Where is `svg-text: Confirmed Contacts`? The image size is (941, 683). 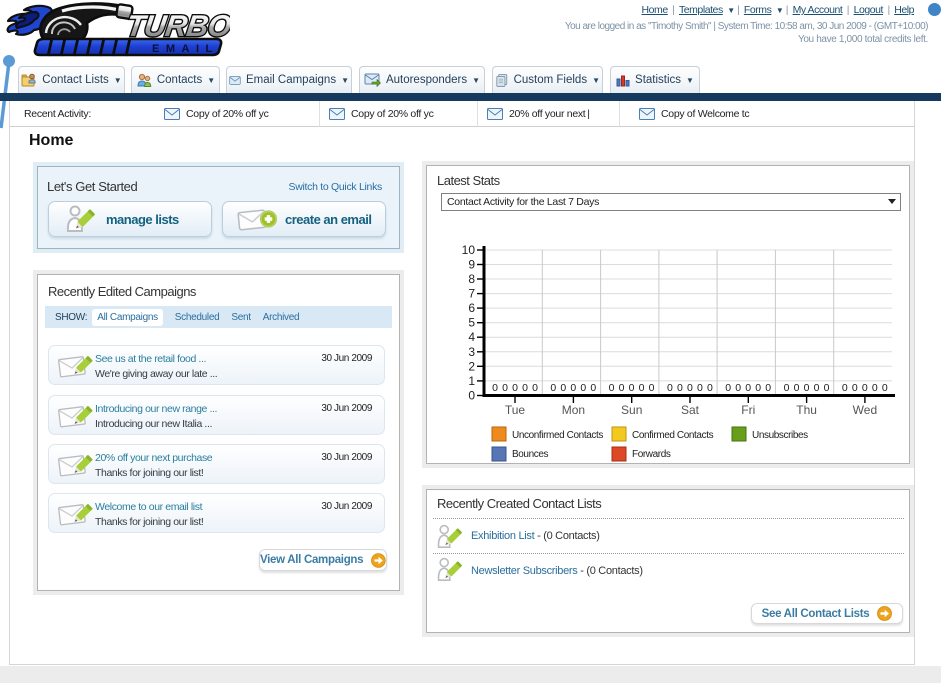 svg-text: Confirmed Contacts is located at coordinates (673, 435).